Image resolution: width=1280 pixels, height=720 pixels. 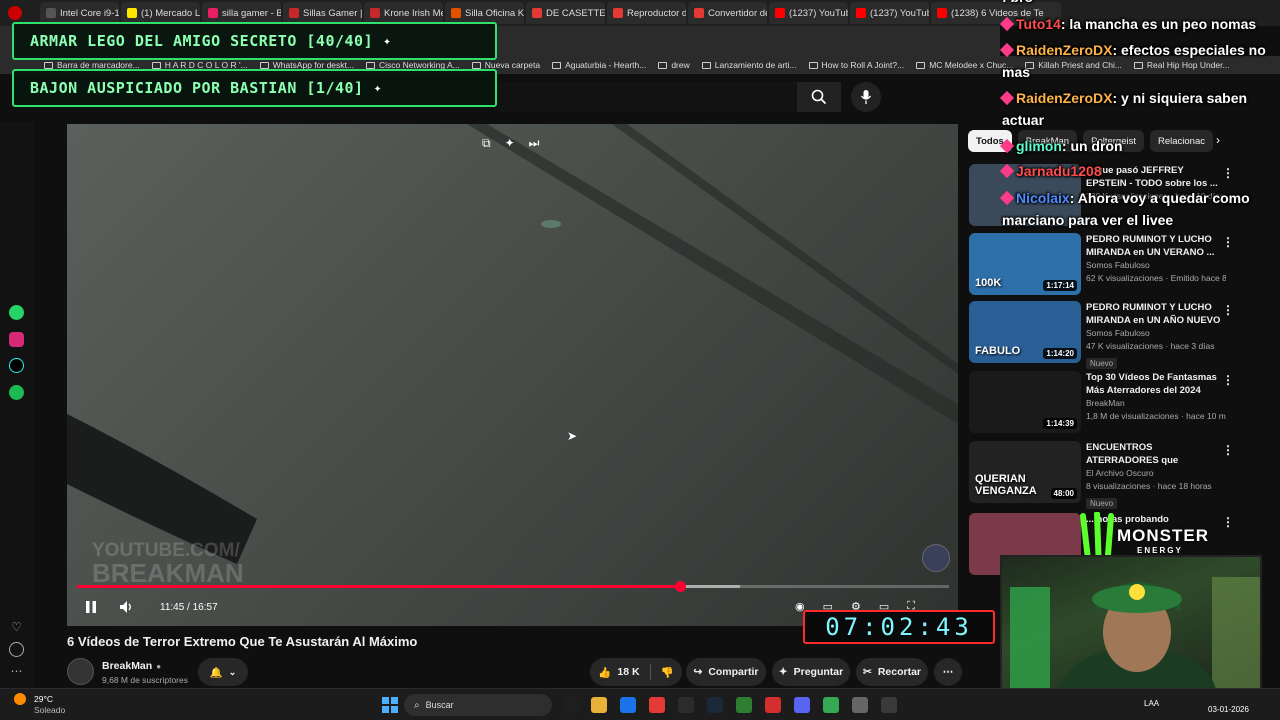 I want to click on video-watermark: YOUTUBE.COM/ BREAKMAN, so click(x=168, y=563).